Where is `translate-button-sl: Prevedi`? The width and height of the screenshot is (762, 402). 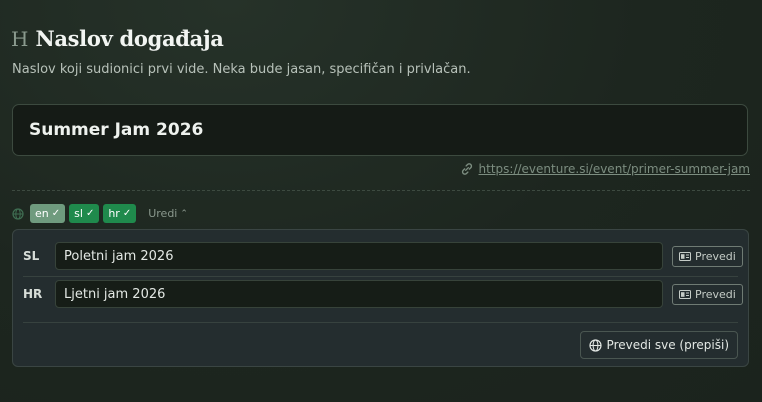
translate-button-sl: Prevedi is located at coordinates (707, 256).